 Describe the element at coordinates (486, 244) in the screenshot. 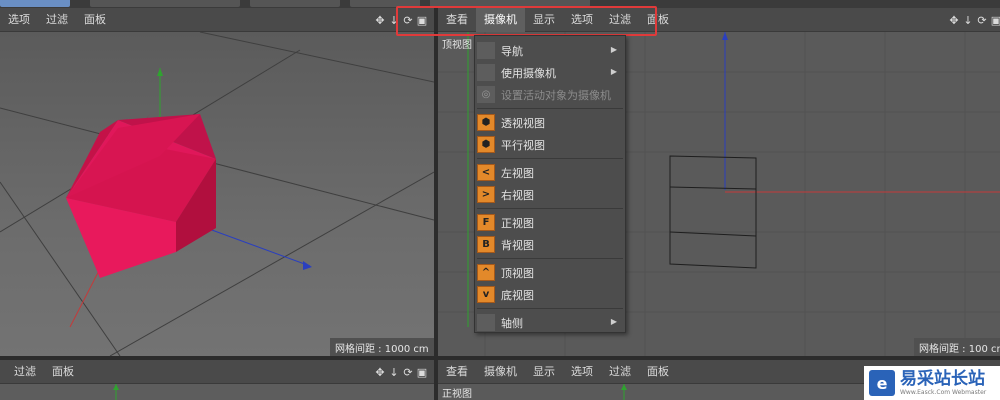

I see `back-view-icon: B` at that location.